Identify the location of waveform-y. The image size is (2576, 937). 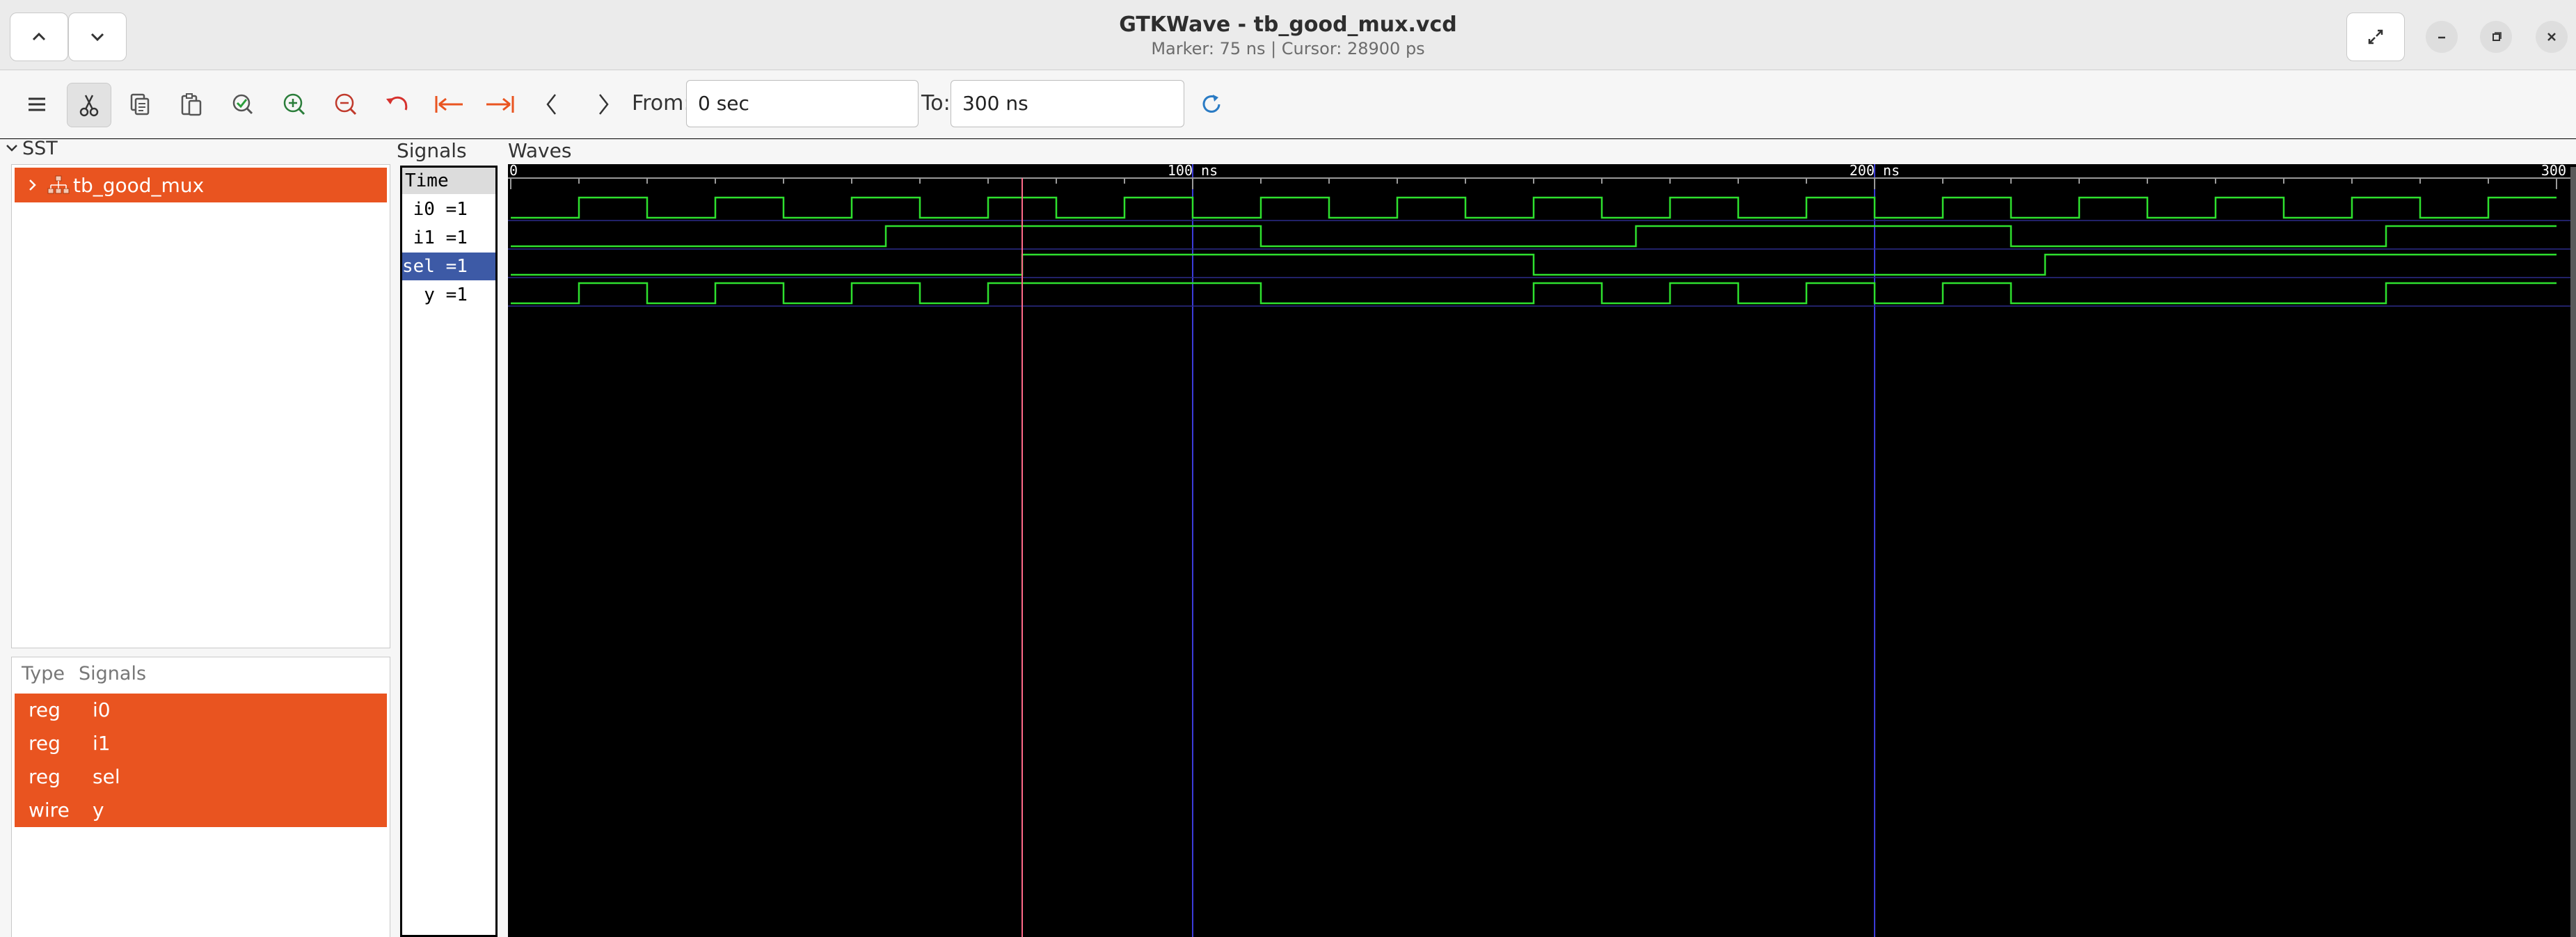
(1534, 293).